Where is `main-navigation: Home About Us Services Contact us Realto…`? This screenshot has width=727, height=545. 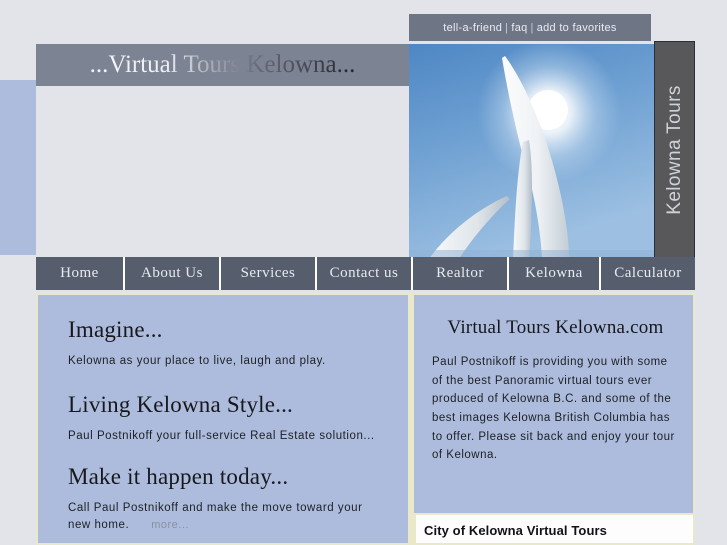 main-navigation: Home About Us Services Contact us Realto… is located at coordinates (365, 273).